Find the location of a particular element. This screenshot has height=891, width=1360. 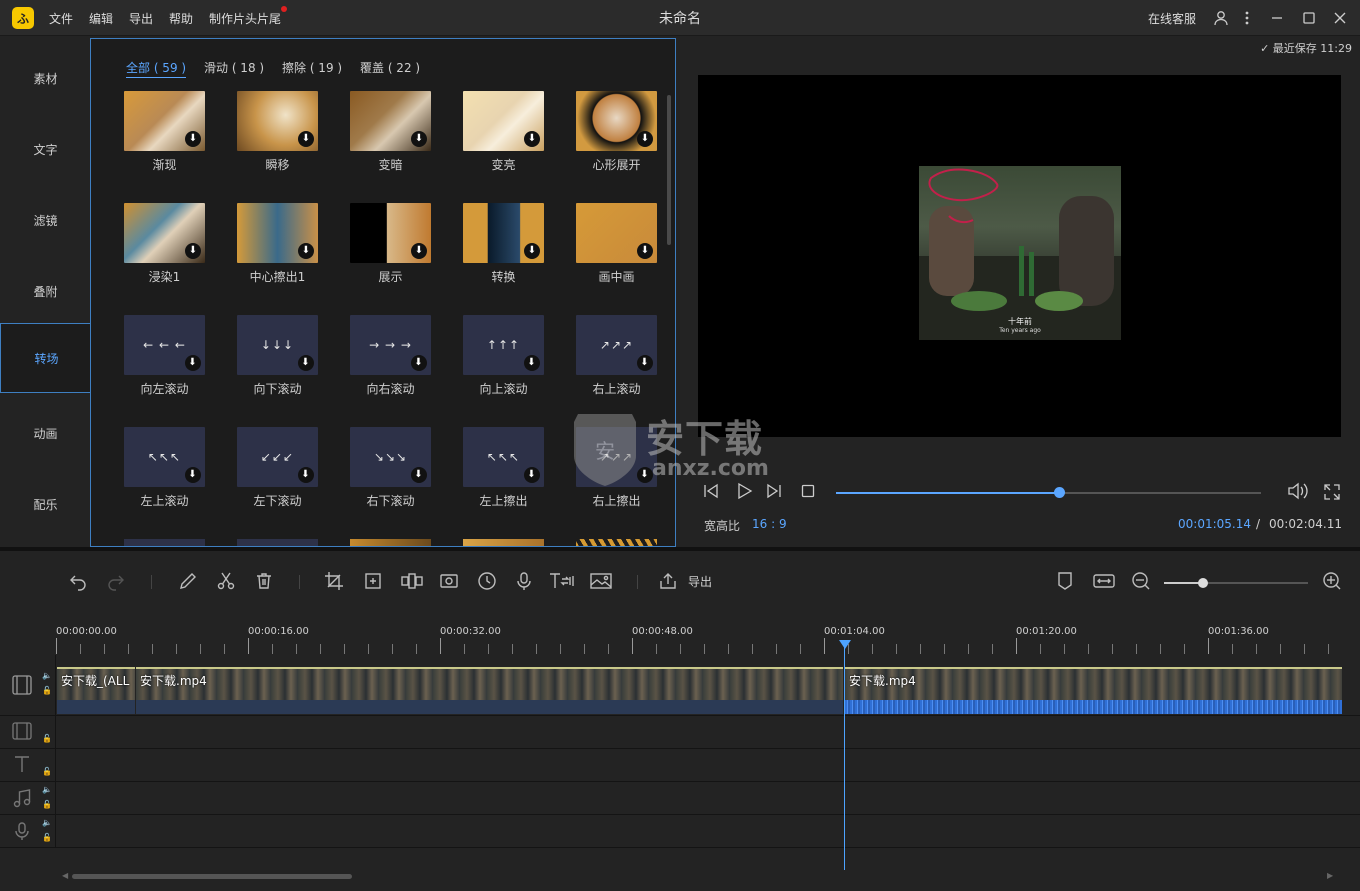

crop-icon is located at coordinates (334, 583).